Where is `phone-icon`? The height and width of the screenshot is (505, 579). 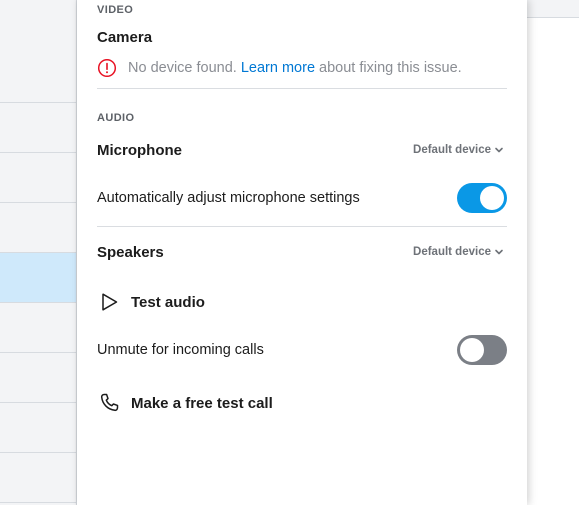
phone-icon is located at coordinates (109, 403).